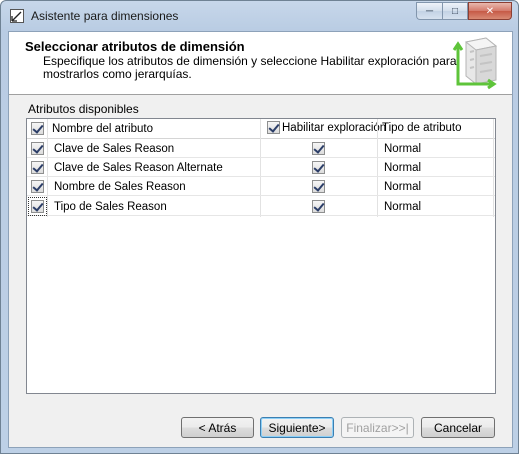 The width and height of the screenshot is (519, 454). What do you see at coordinates (297, 427) in the screenshot?
I see `next-button: Siguiente>` at bounding box center [297, 427].